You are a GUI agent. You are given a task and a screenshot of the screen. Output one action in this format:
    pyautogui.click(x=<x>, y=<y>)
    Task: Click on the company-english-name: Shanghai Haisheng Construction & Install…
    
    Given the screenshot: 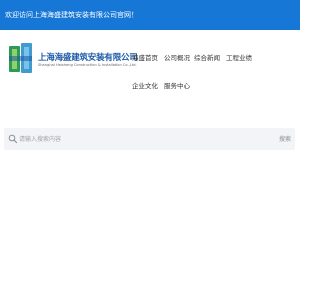 What is the action you would take?
    pyautogui.click(x=87, y=65)
    